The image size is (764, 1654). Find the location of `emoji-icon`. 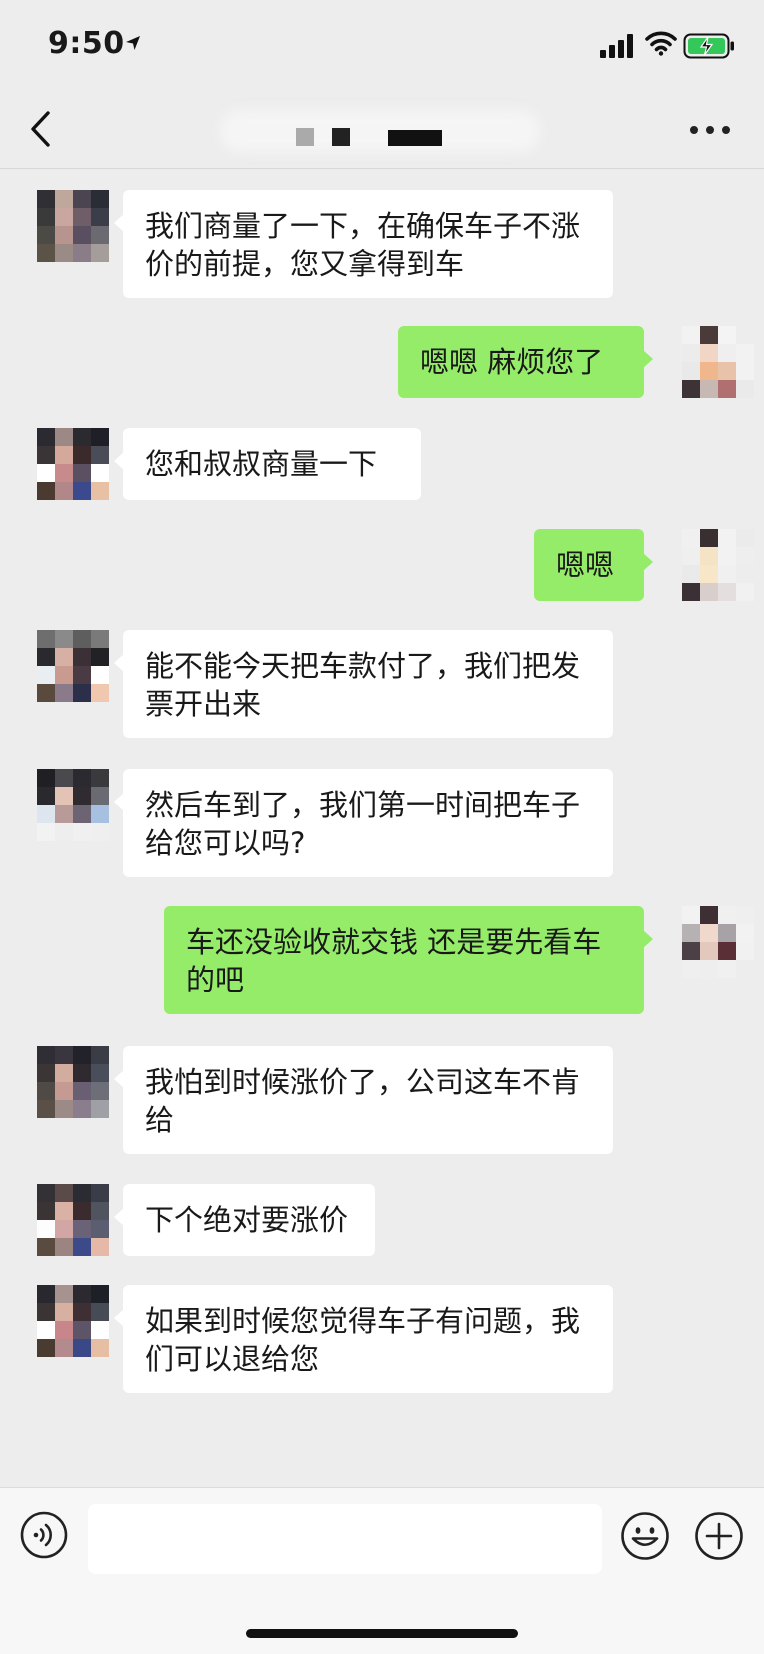

emoji-icon is located at coordinates (645, 1536).